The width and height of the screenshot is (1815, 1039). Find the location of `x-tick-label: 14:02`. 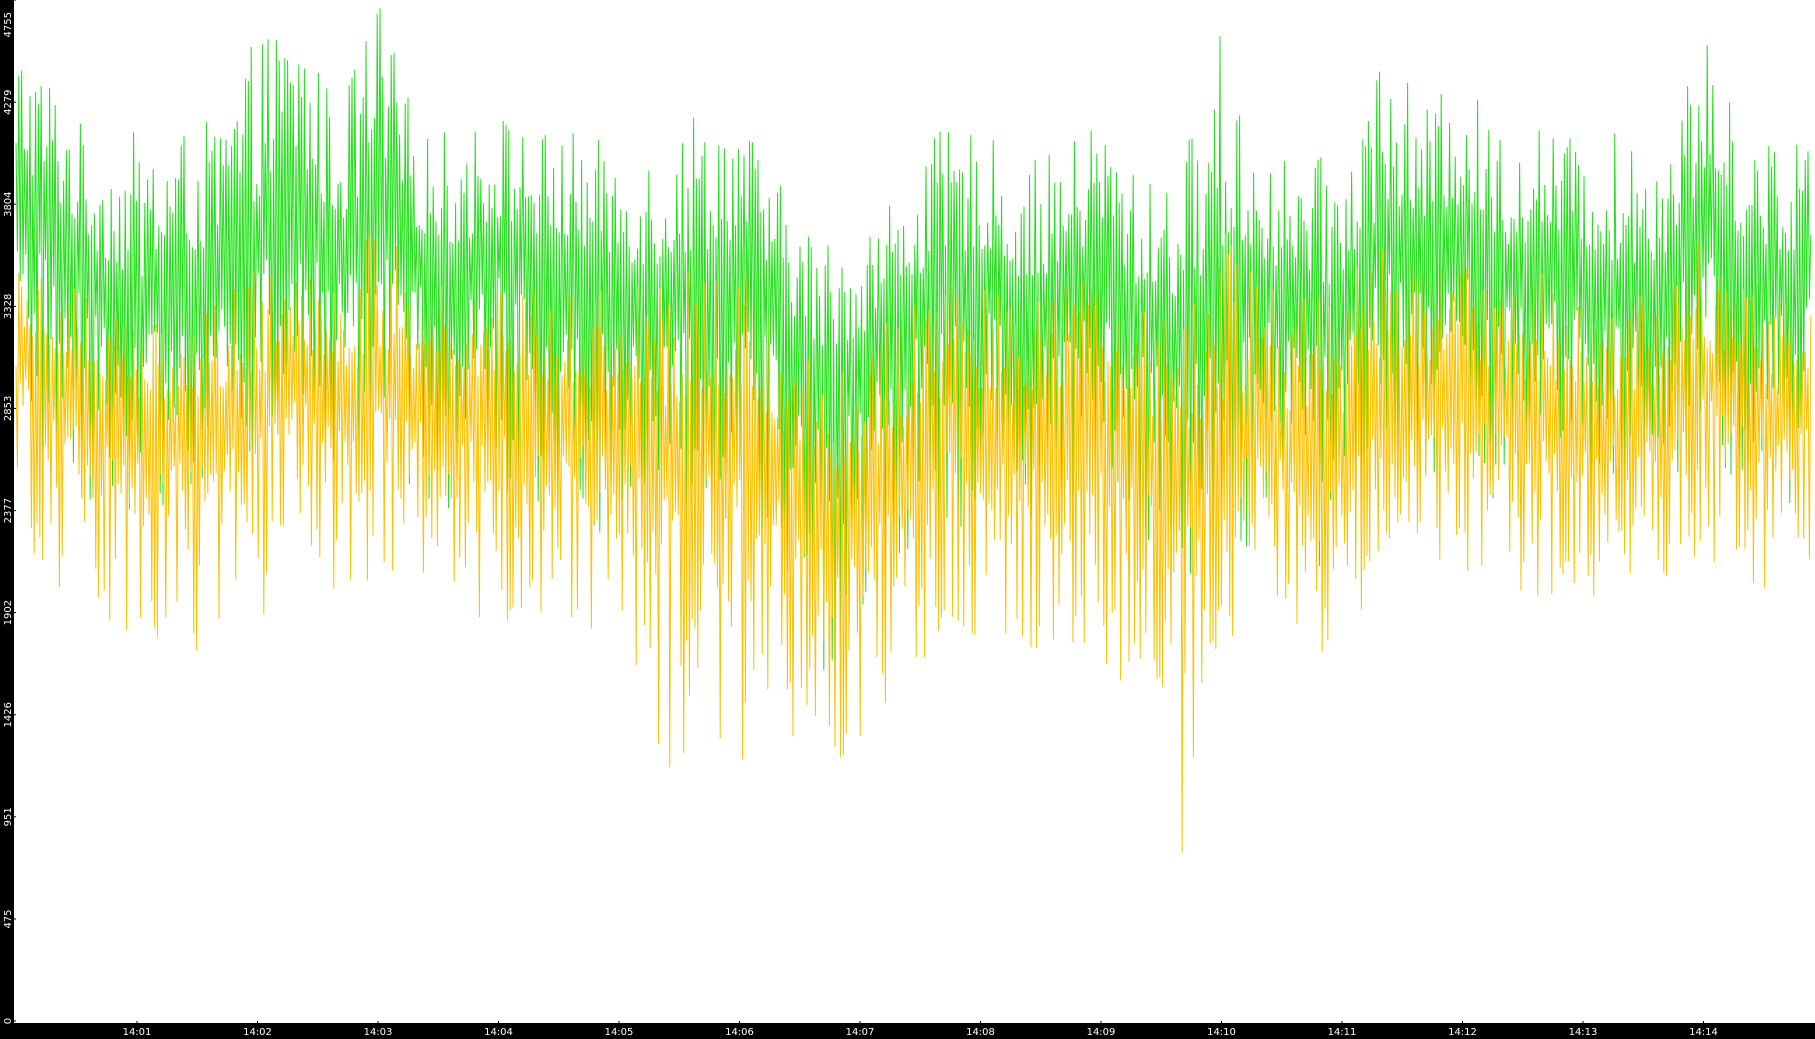

x-tick-label: 14:02 is located at coordinates (257, 1032).